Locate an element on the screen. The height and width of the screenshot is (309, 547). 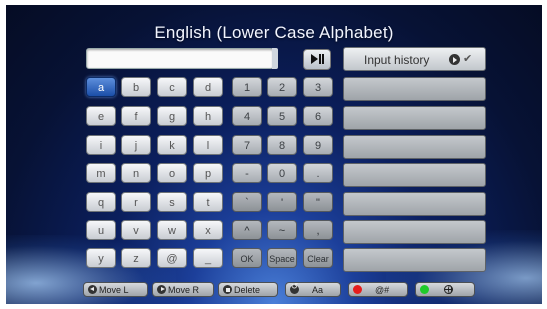
key-letter: z is located at coordinates (136, 258).